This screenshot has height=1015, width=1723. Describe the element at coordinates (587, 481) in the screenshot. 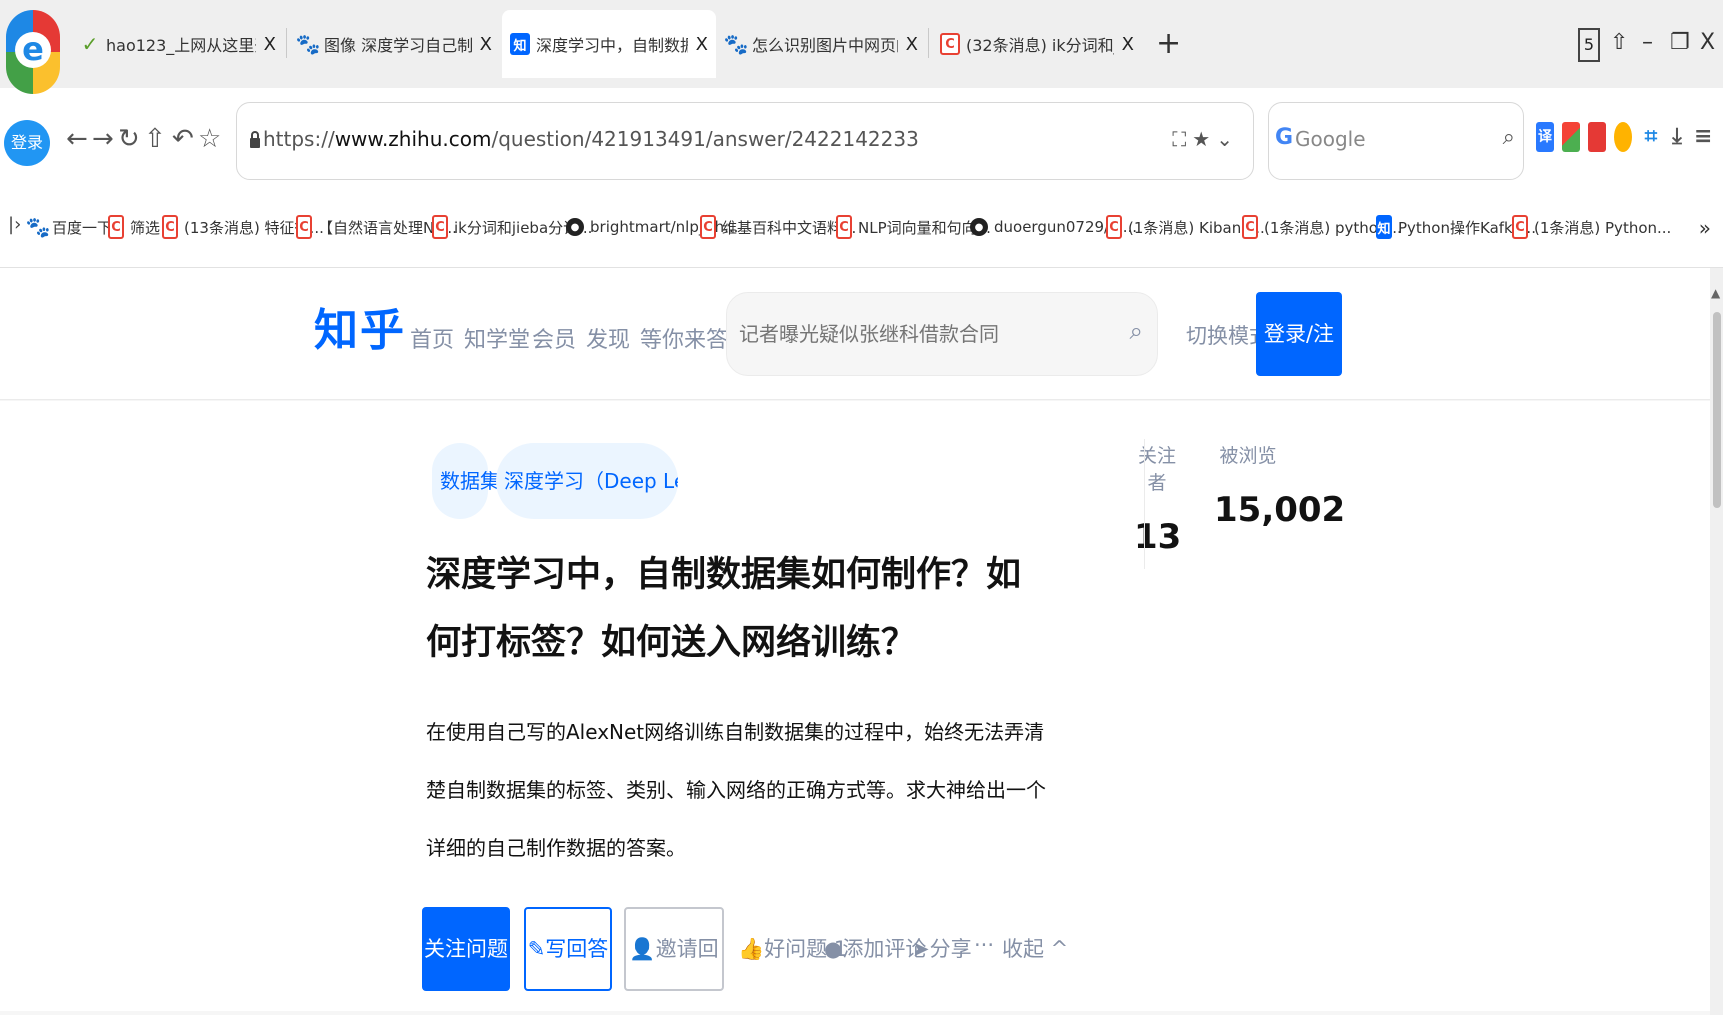

I see `topic-tag: 深度学习（Deep Learning）` at that location.